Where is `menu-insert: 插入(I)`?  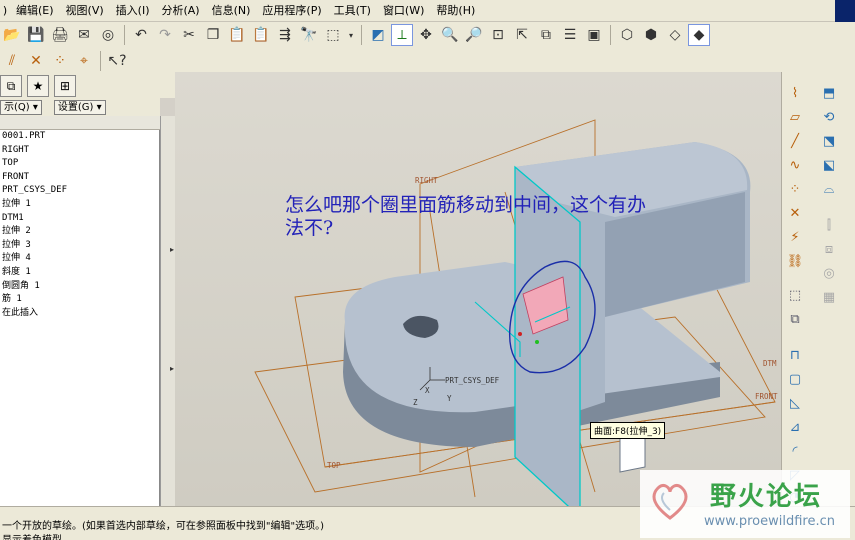
menu-insert: 插入(I) is located at coordinates (133, 11).